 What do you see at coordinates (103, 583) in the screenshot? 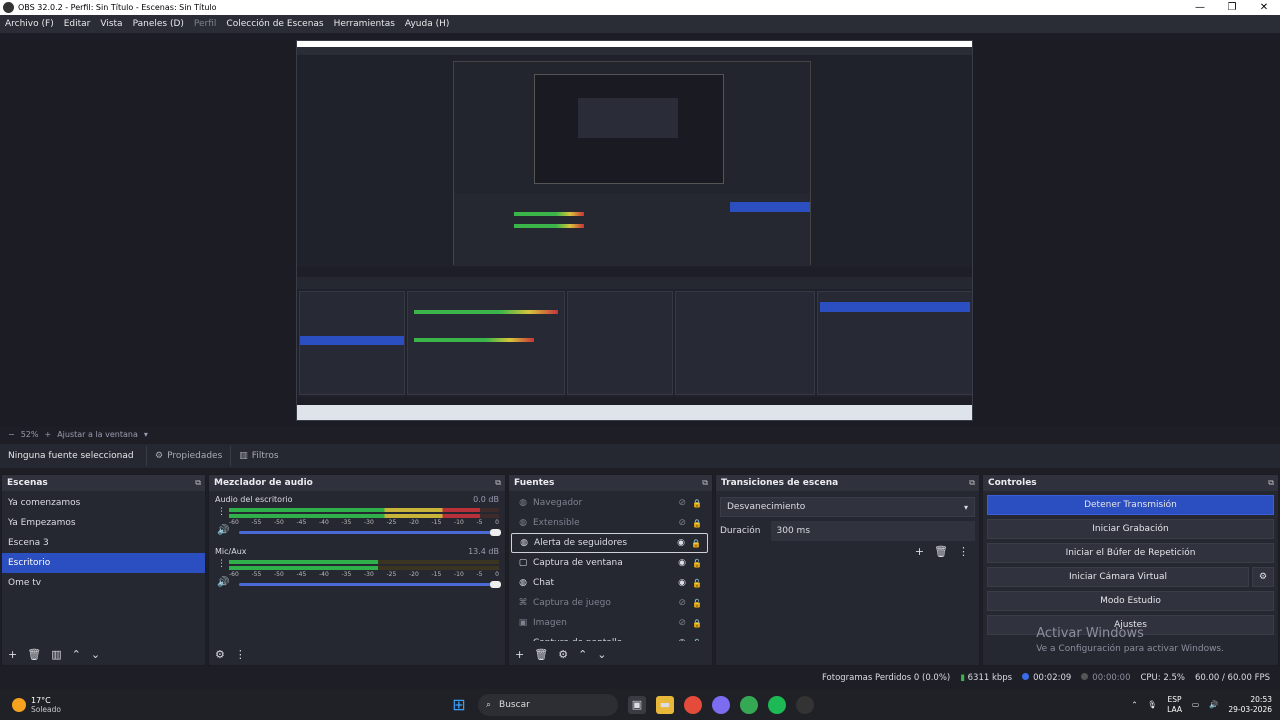
I see `scene-item: Ome tv` at bounding box center [103, 583].